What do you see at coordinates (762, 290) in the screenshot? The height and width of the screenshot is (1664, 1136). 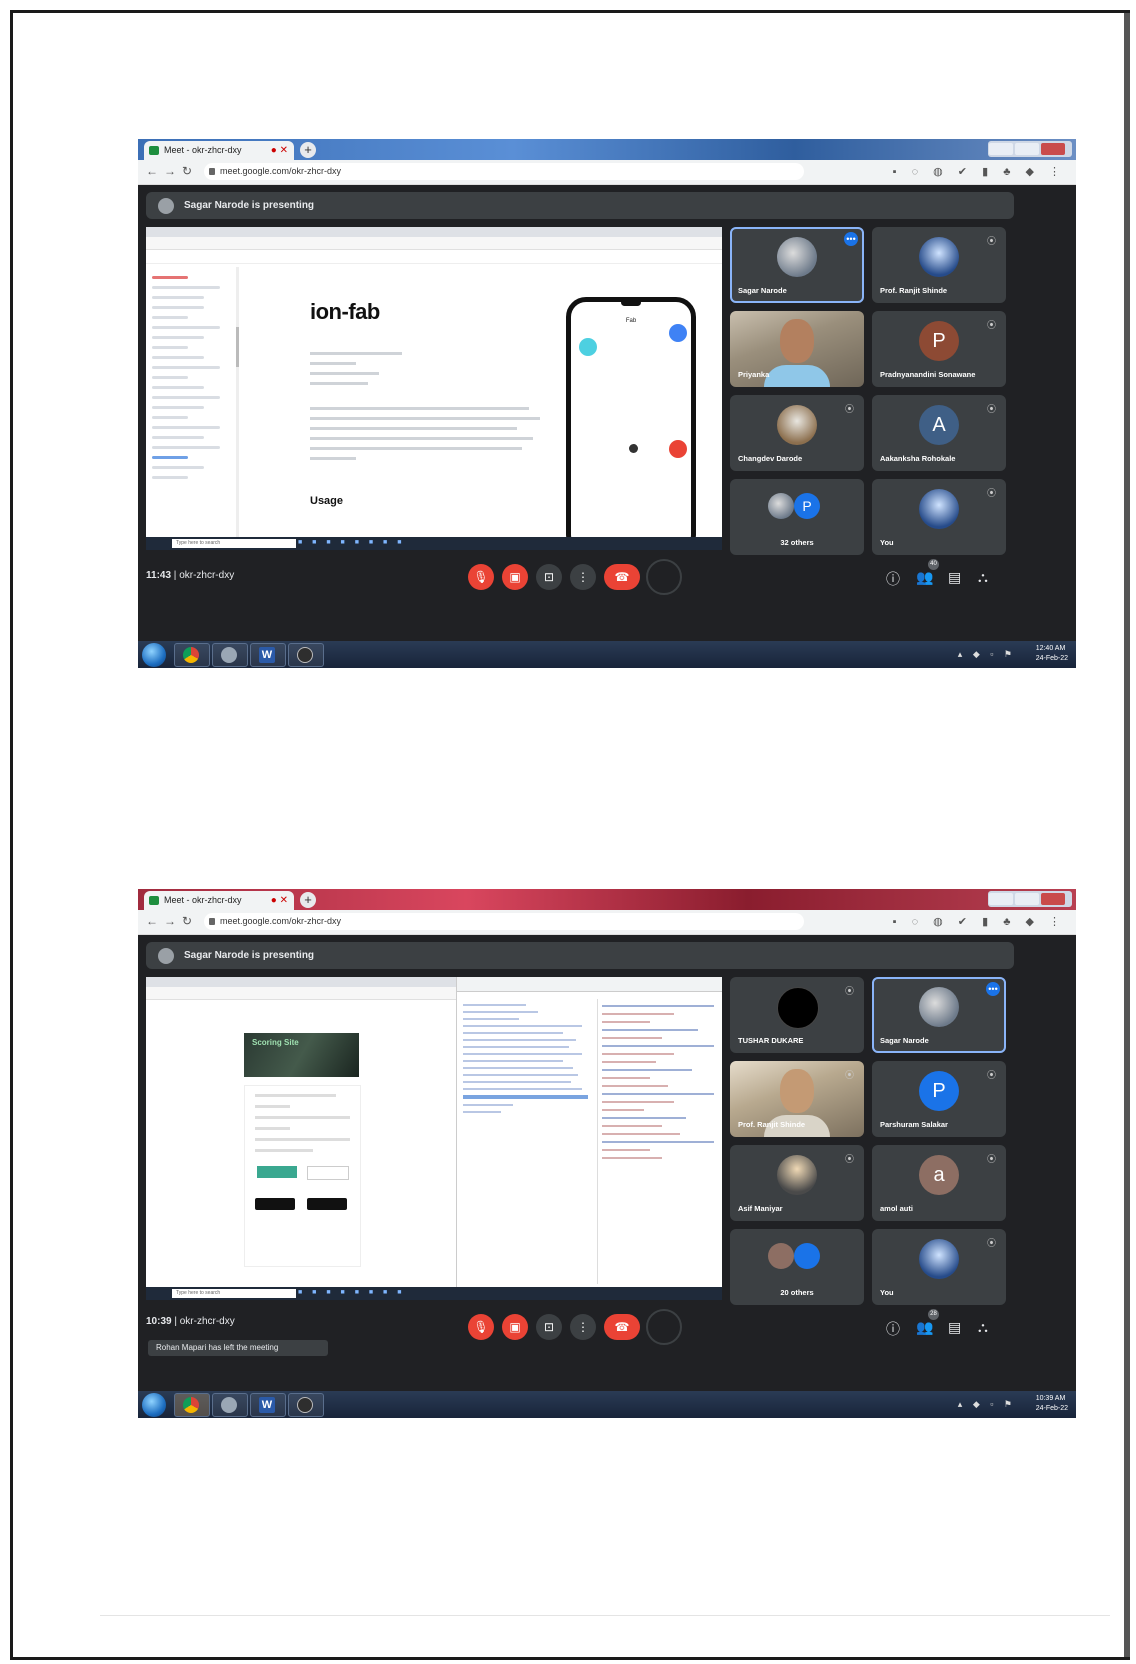 I see `participant-name: Sagar Narode` at bounding box center [762, 290].